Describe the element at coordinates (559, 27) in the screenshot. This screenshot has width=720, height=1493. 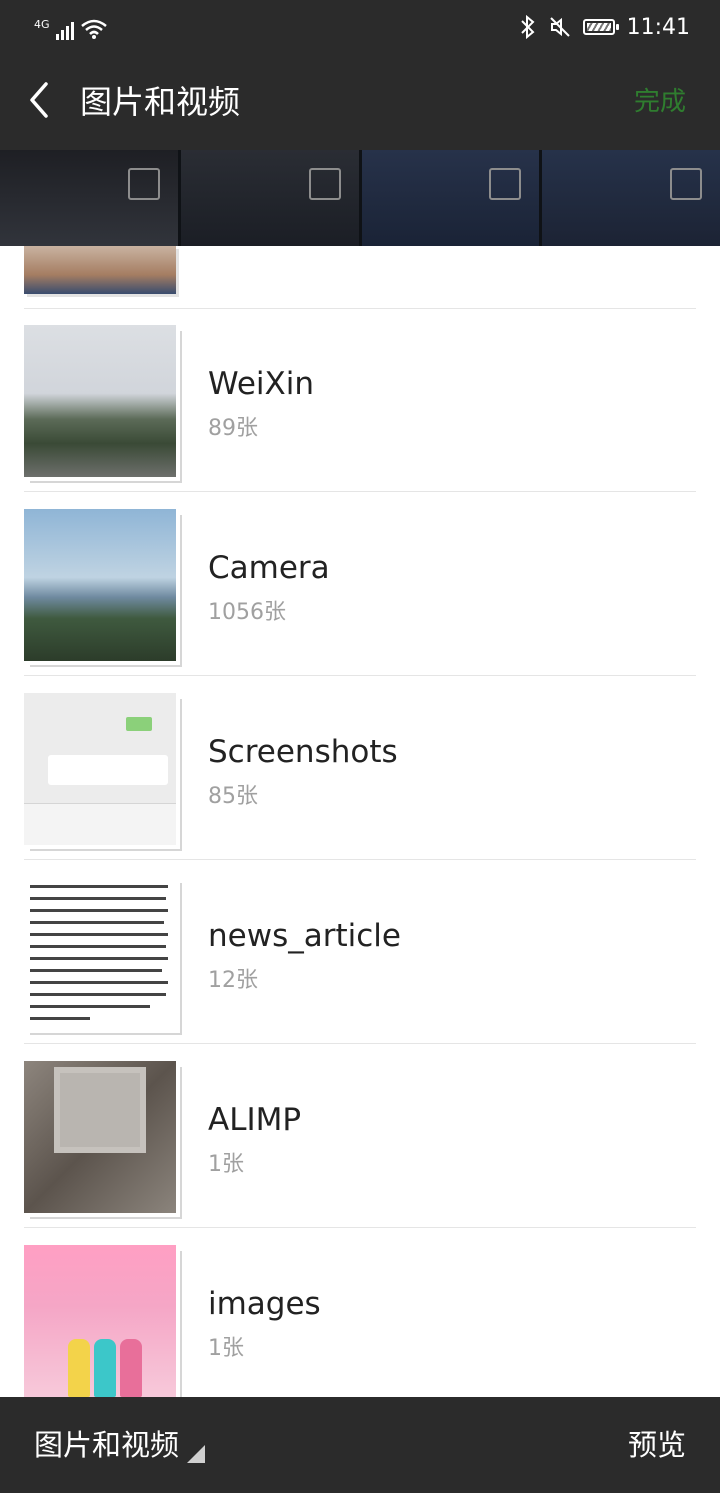
I see `mute-icon` at that location.